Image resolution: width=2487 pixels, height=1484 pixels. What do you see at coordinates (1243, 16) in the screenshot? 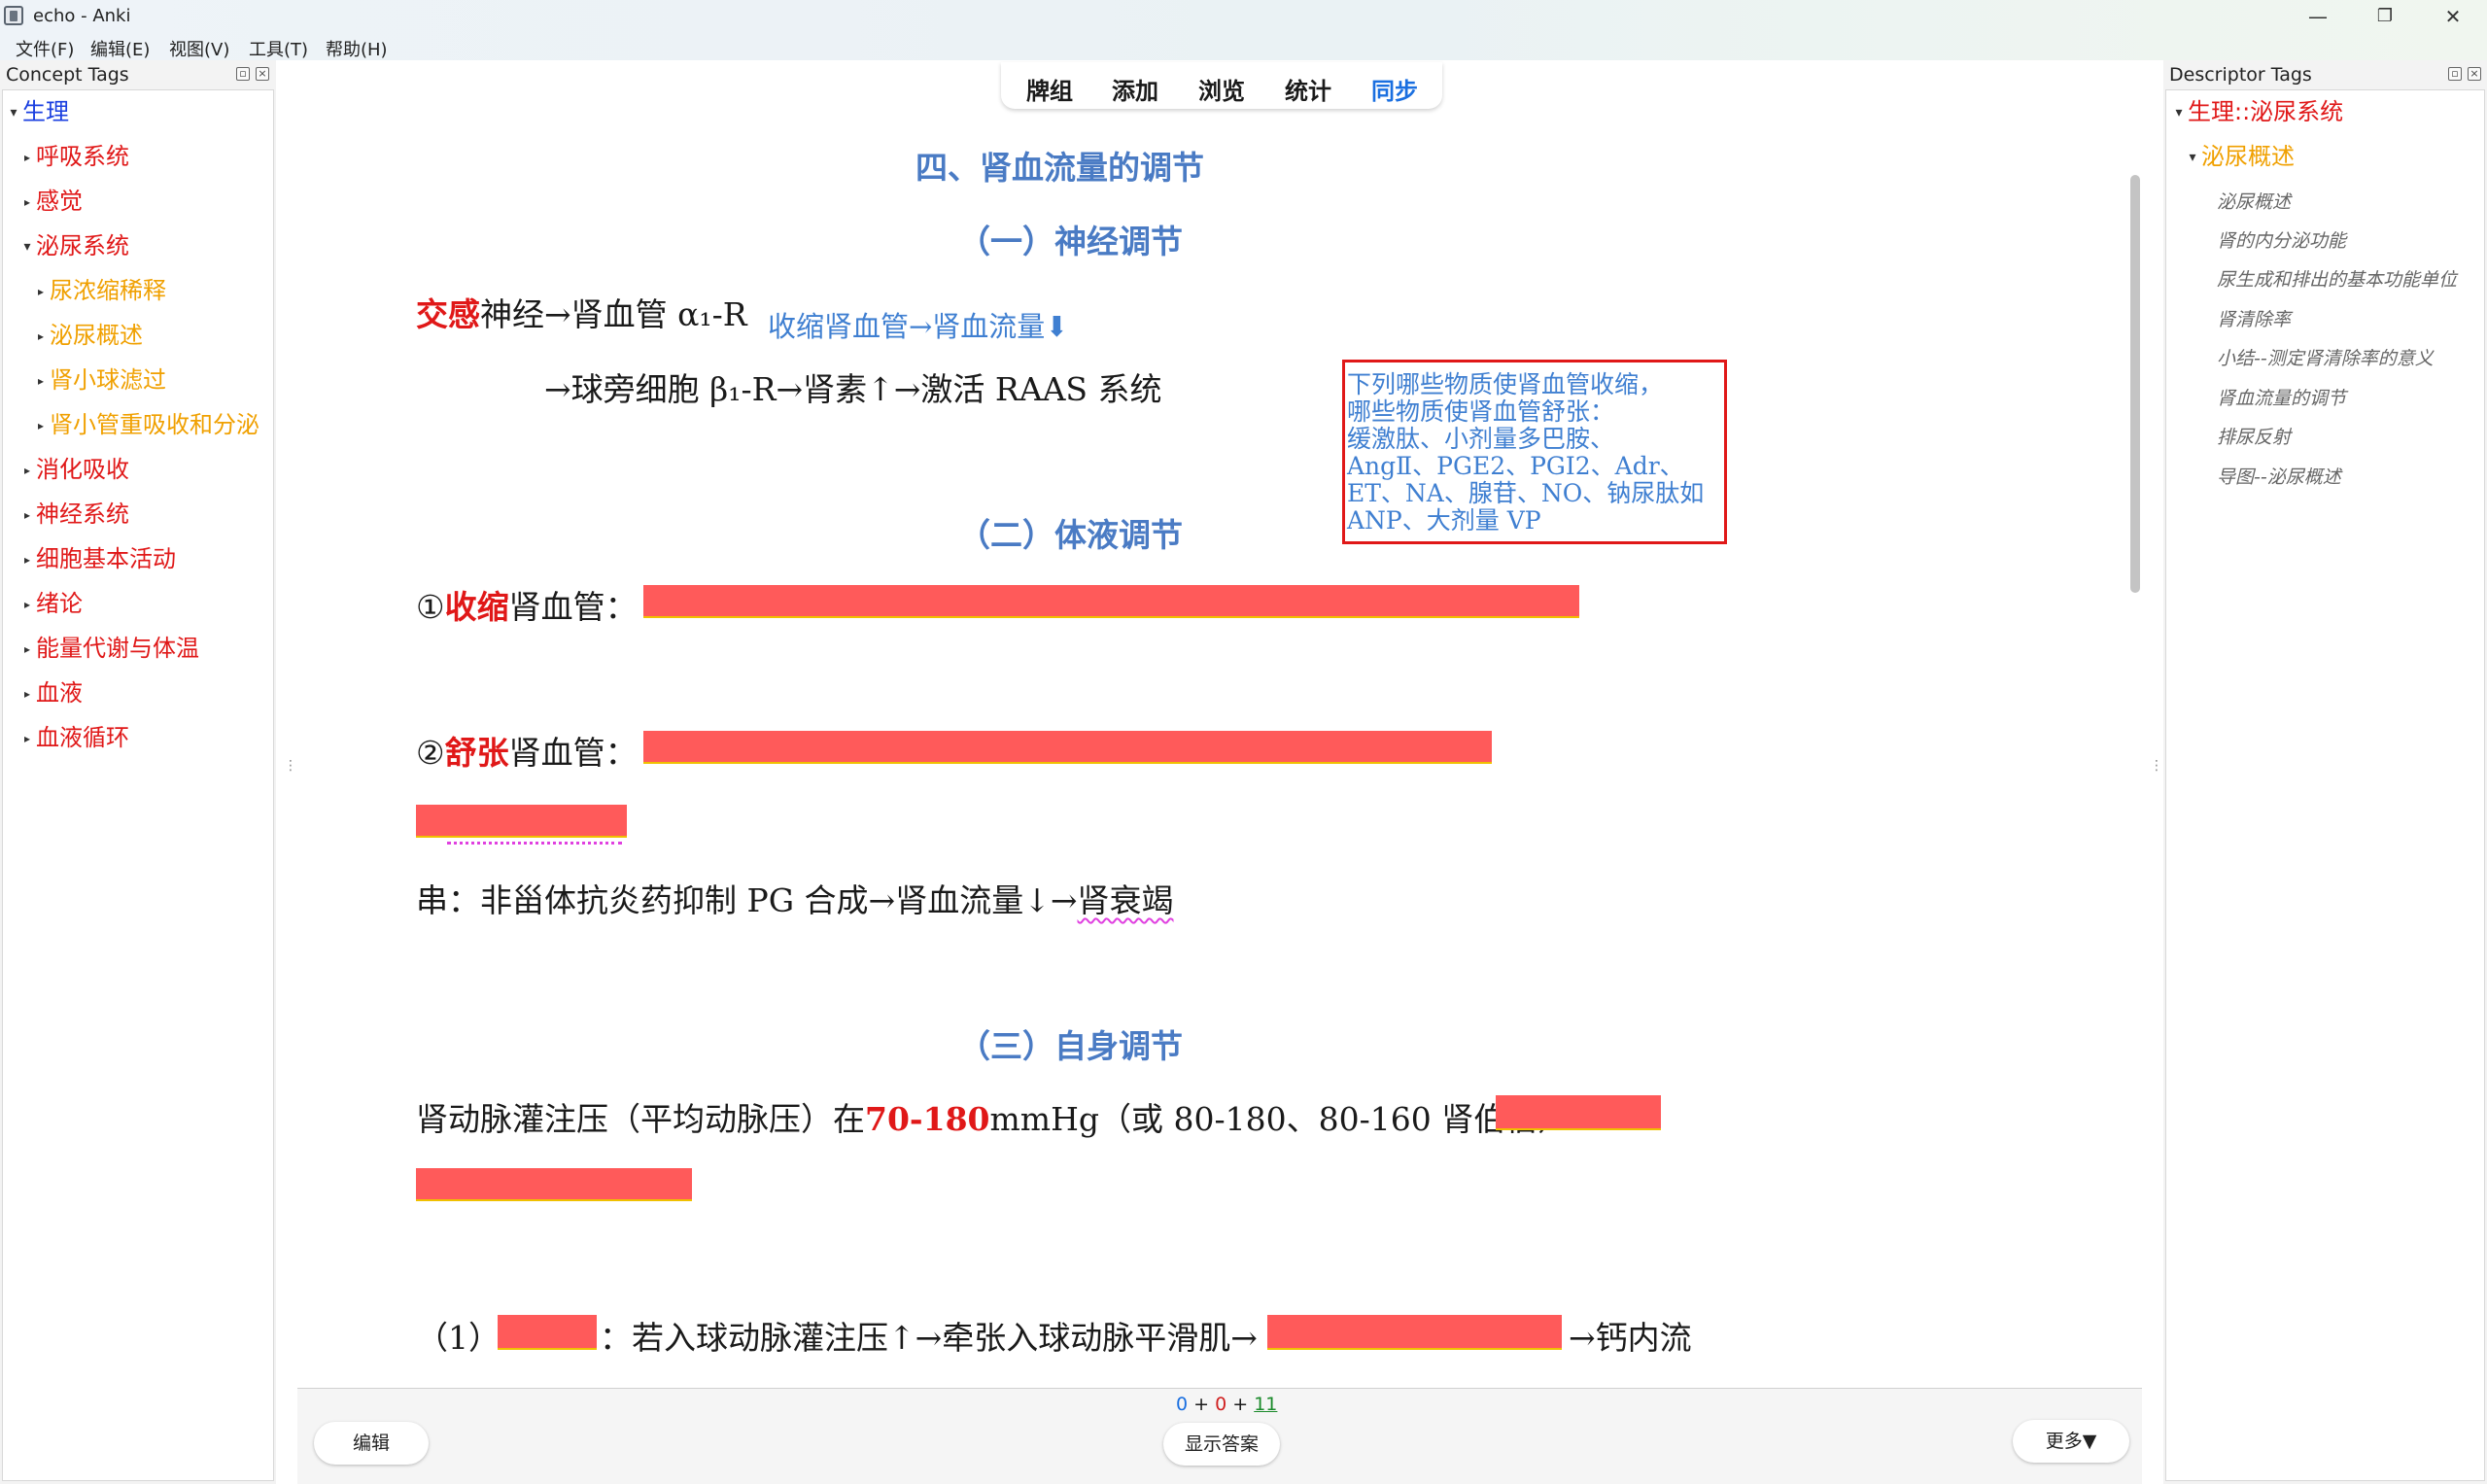
I see `title-bar: echo - Anki — ❐ ✕` at bounding box center [1243, 16].